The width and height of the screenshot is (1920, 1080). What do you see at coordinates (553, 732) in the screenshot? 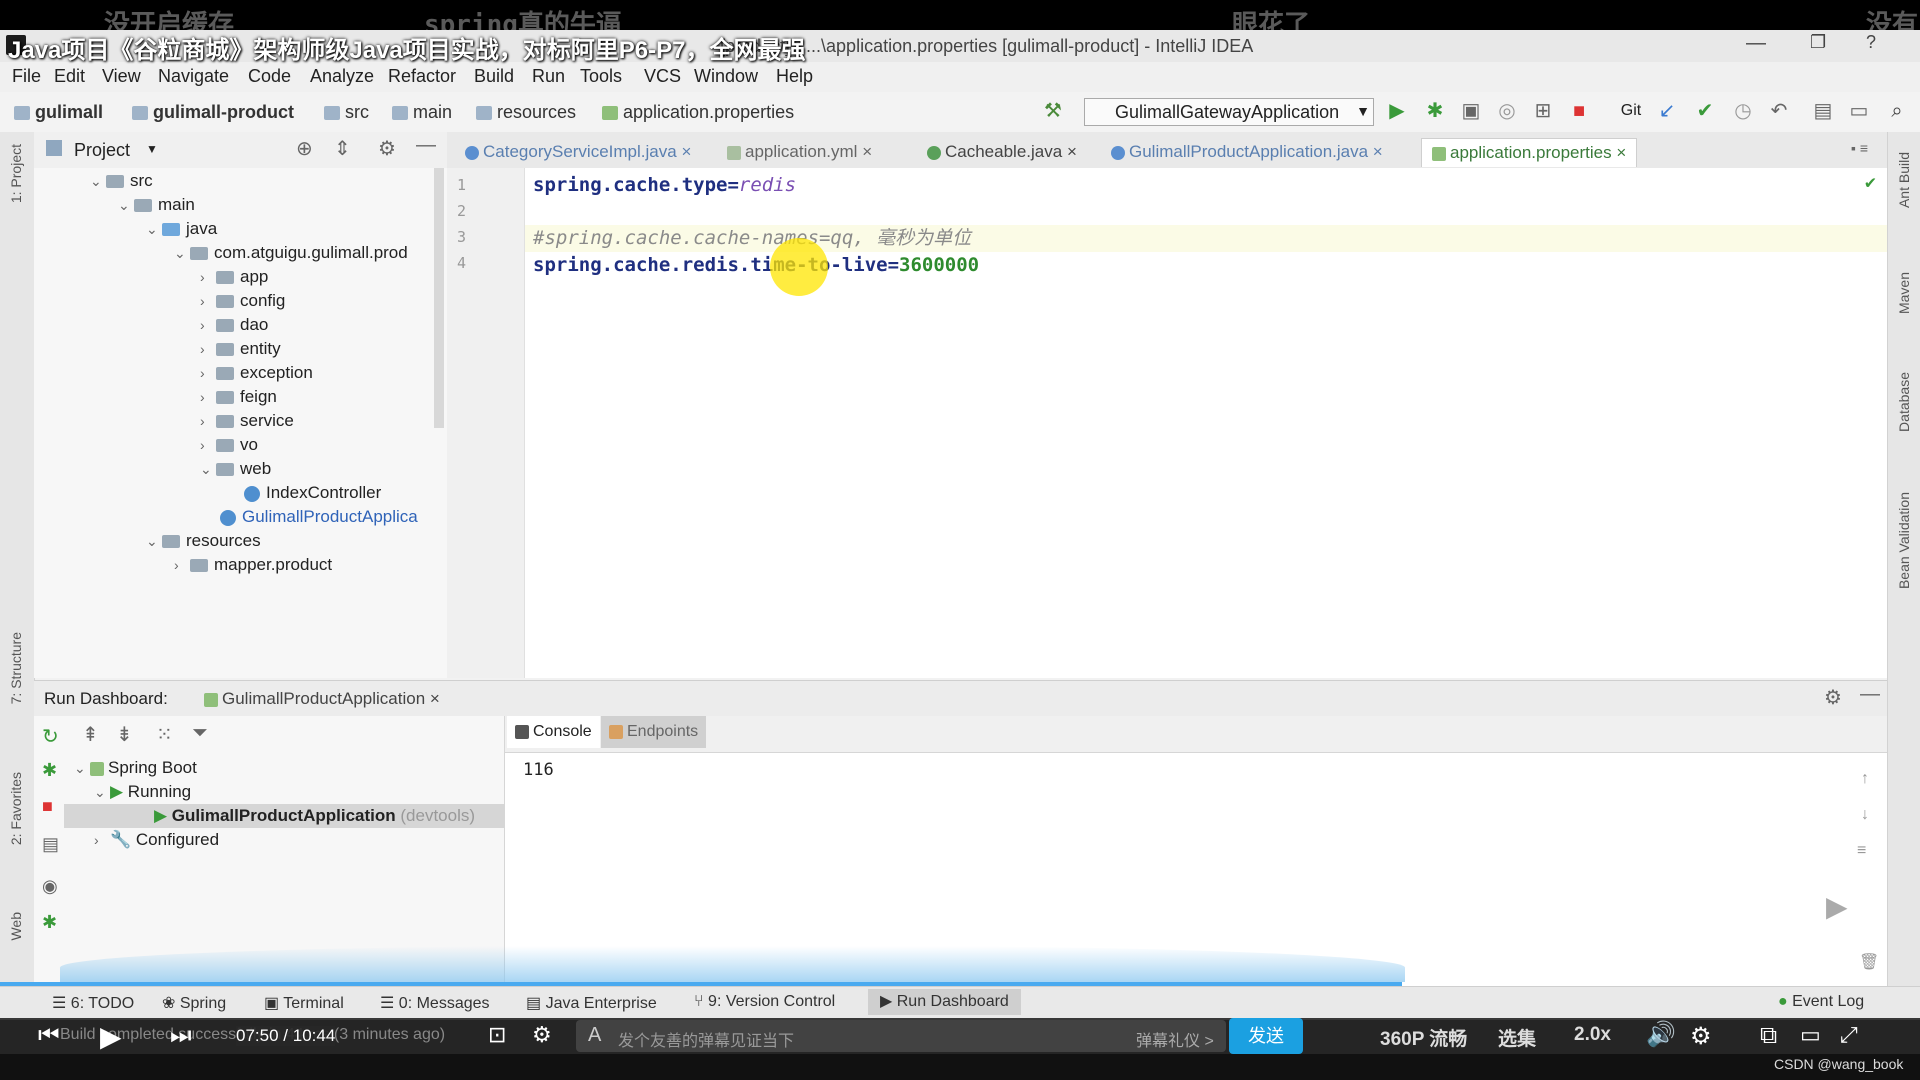
I see `tab-console: Console` at bounding box center [553, 732].